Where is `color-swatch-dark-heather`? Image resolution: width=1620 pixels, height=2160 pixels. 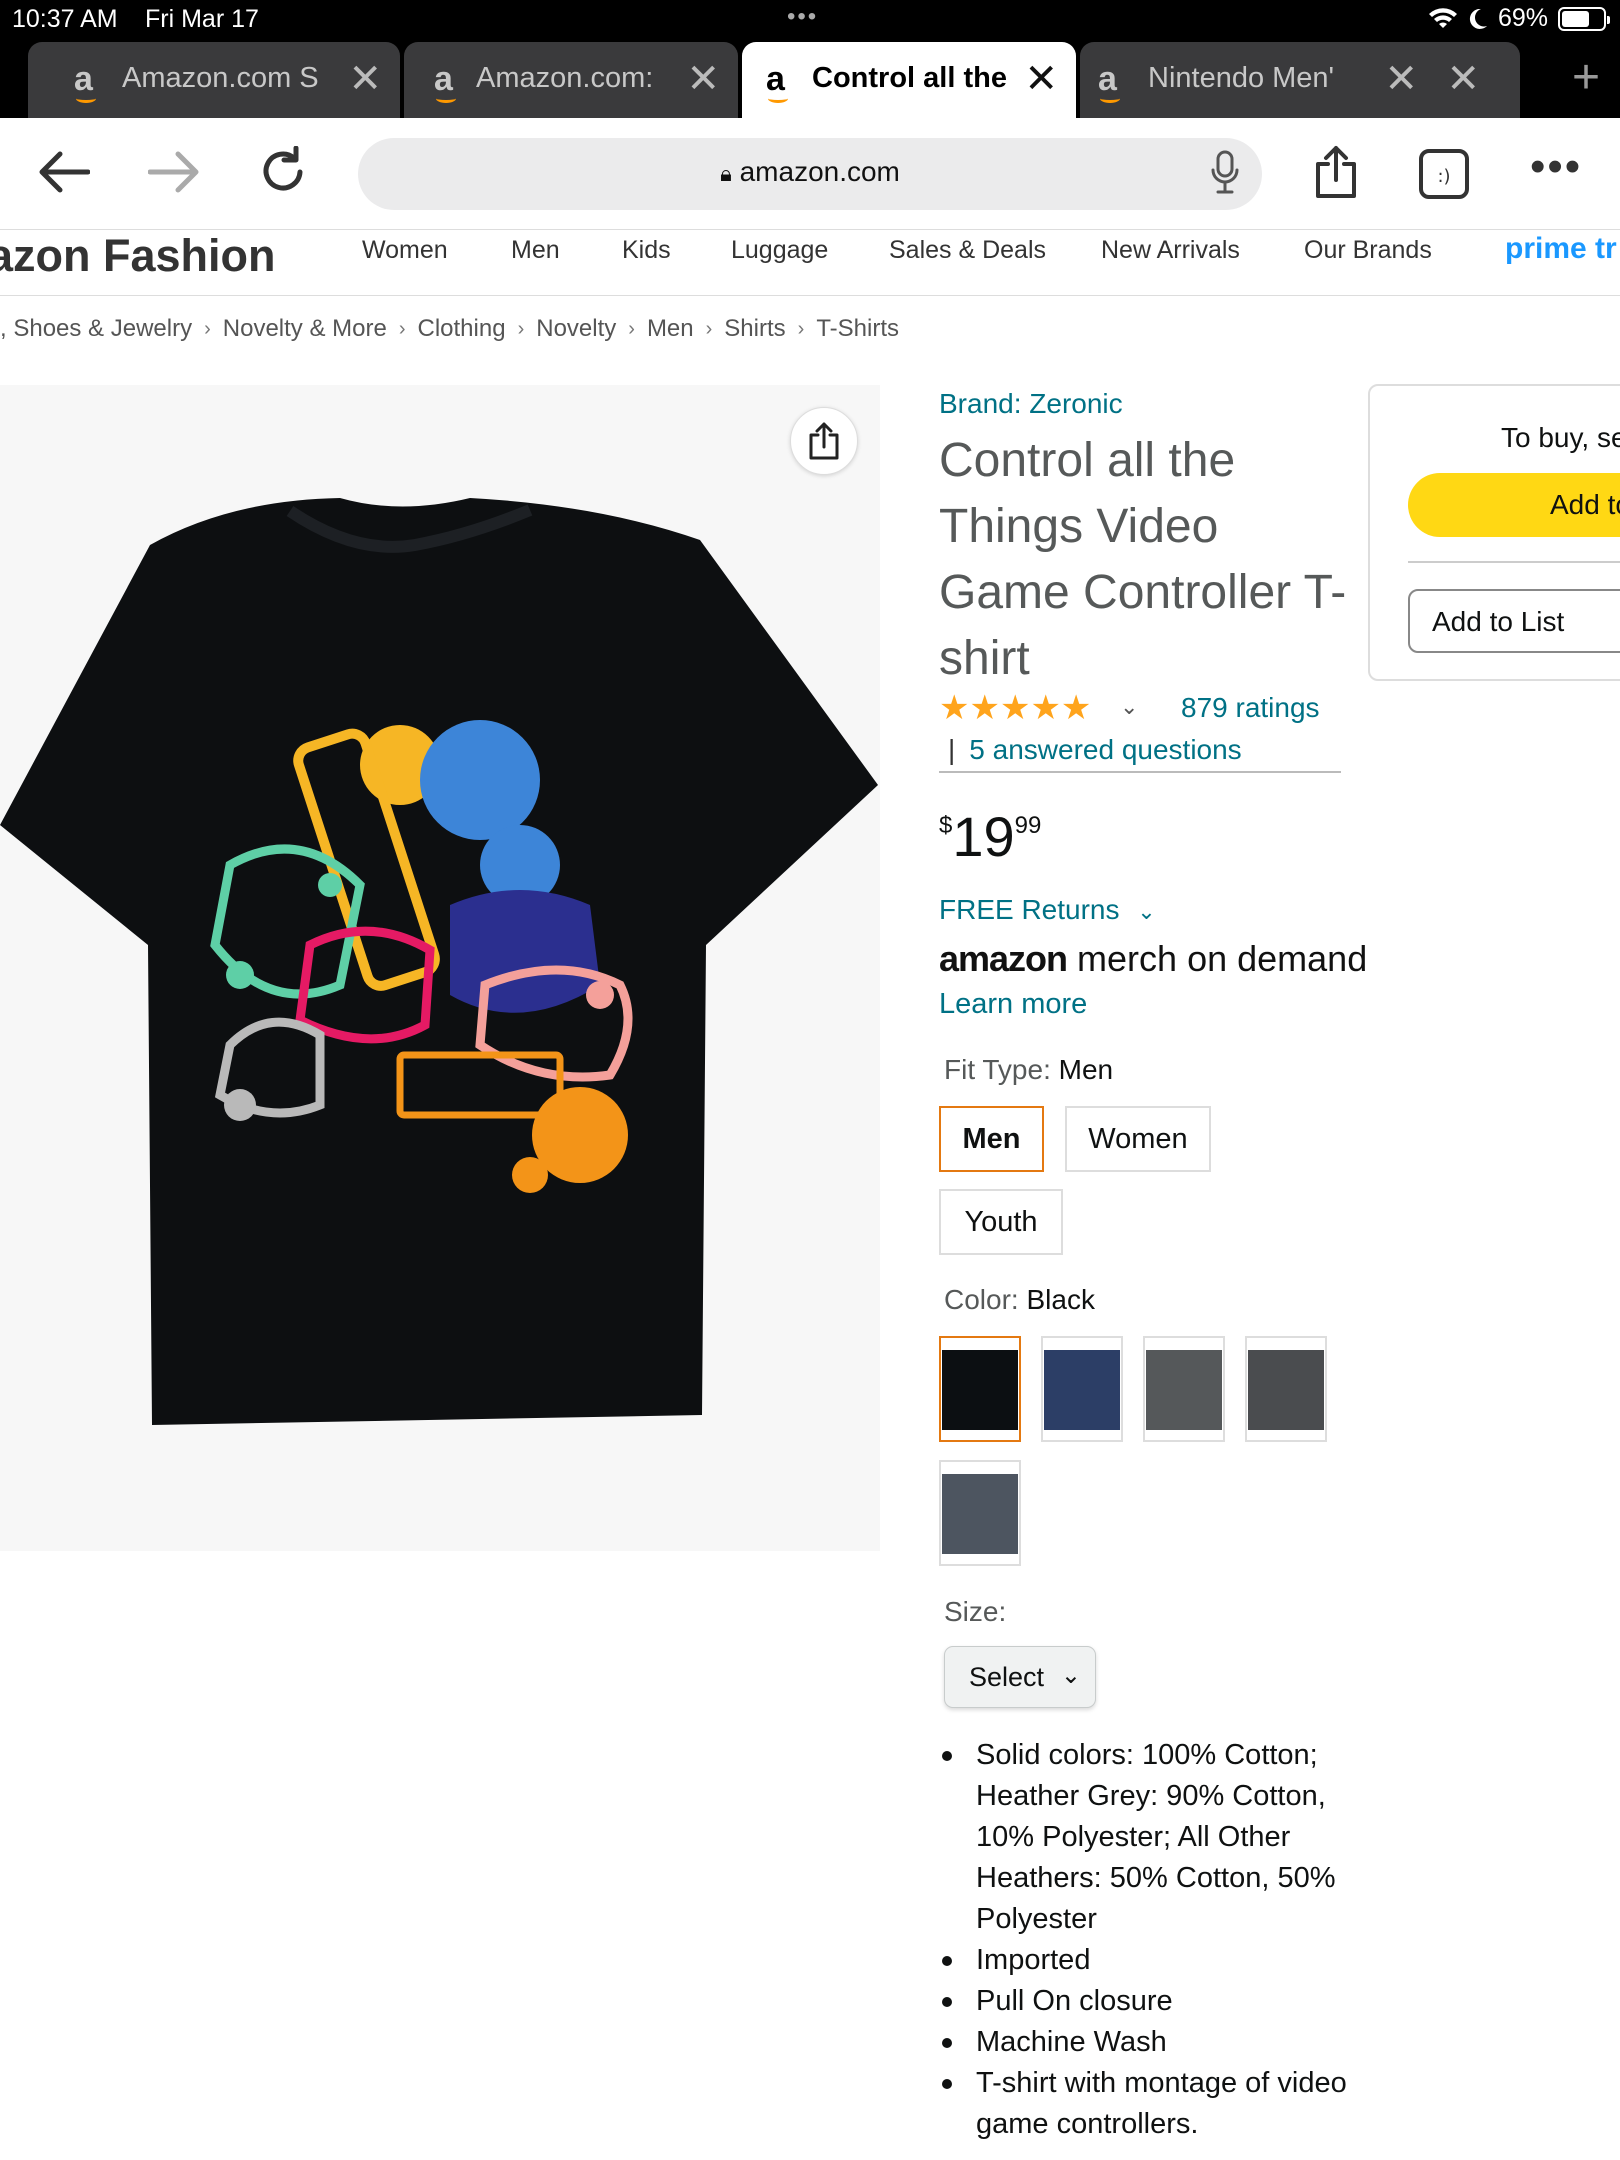 color-swatch-dark-heather is located at coordinates (1286, 1389).